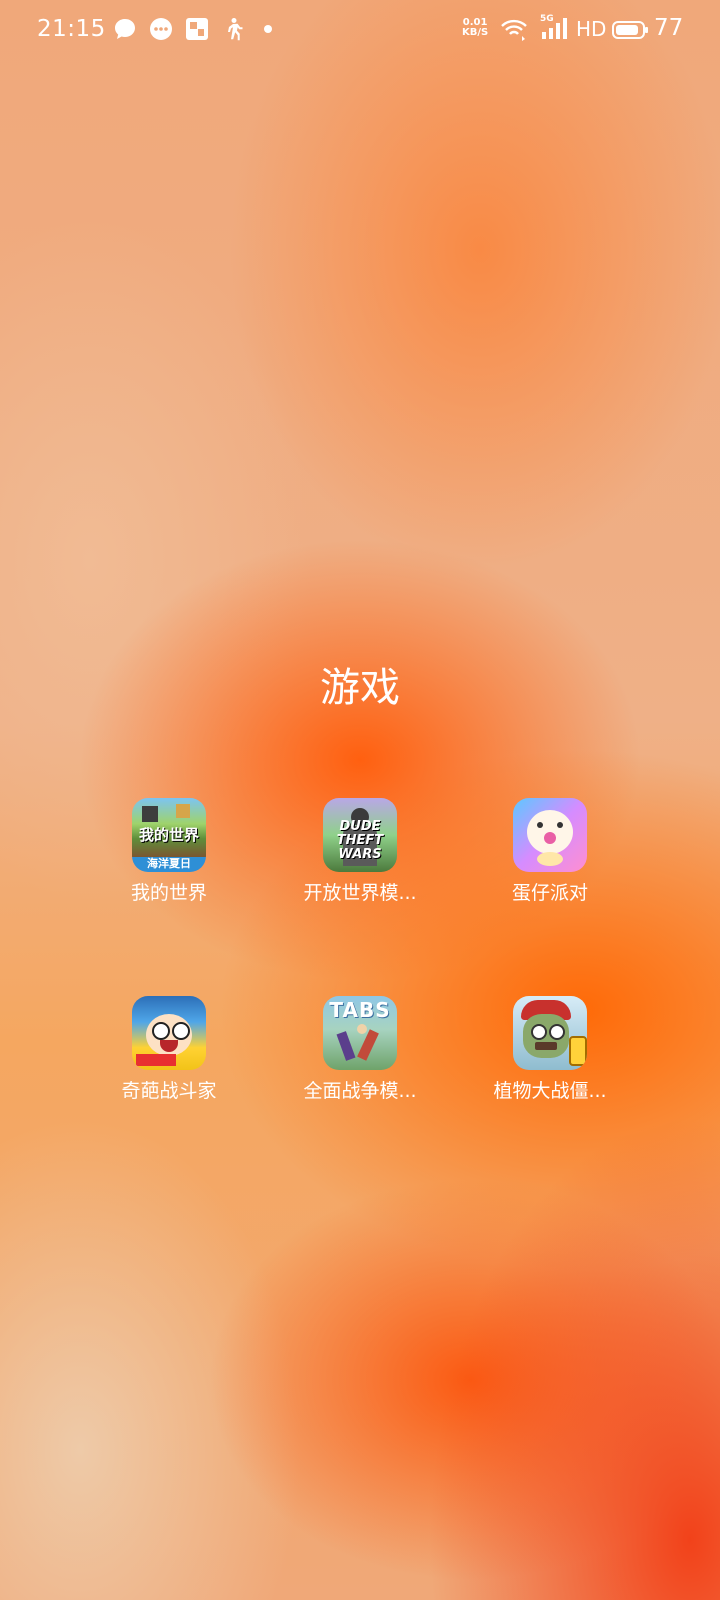 The height and width of the screenshot is (1600, 720). What do you see at coordinates (360, 1033) in the screenshot?
I see `tabs-app-icon: TABS` at bounding box center [360, 1033].